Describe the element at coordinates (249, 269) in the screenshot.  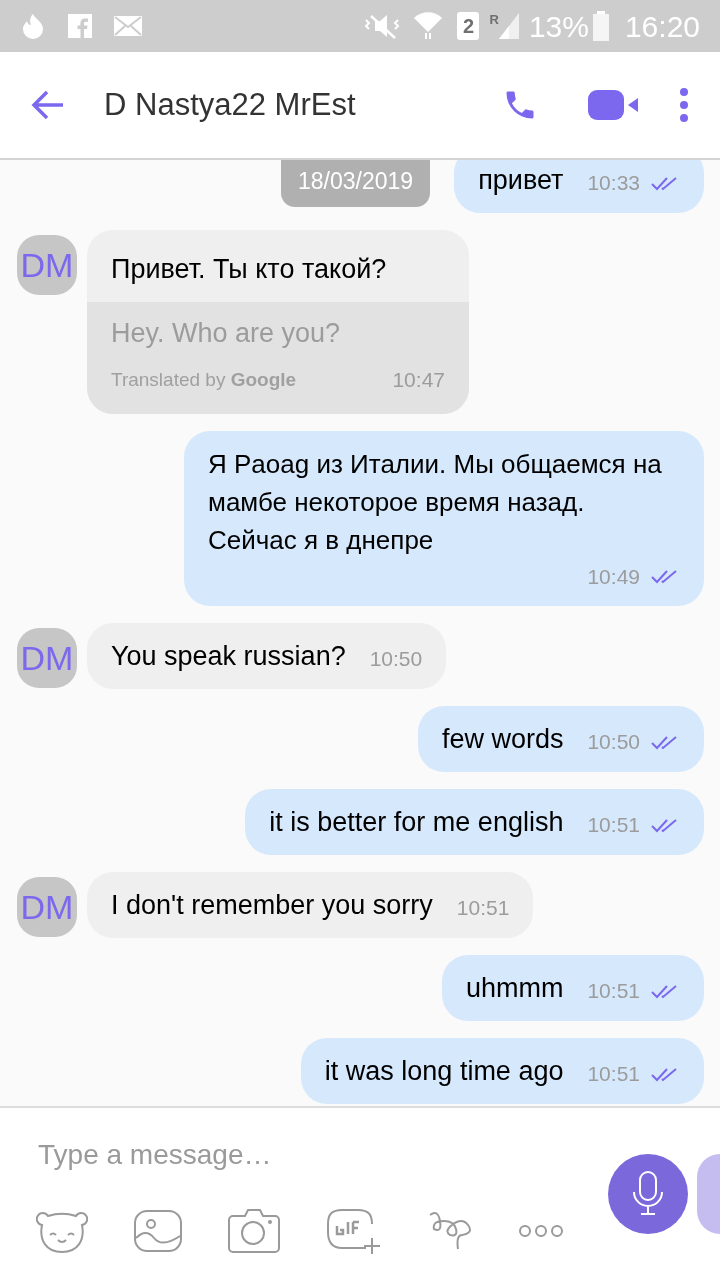
I see `message-text: Привет. Ты кто такой?` at that location.